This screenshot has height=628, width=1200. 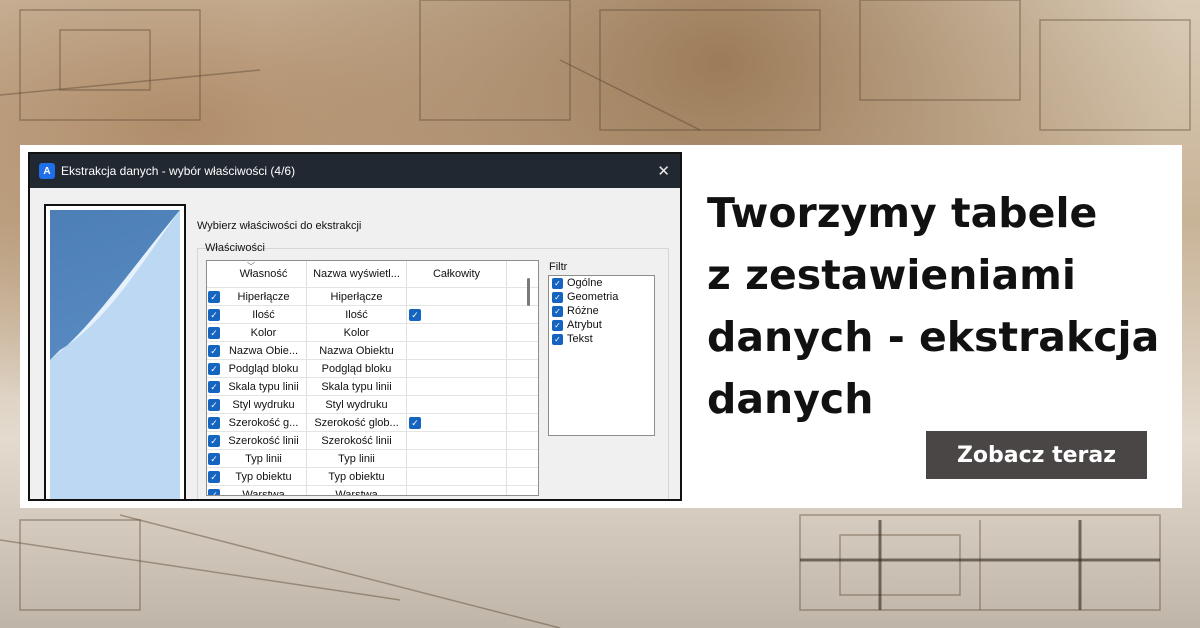 I want to click on property-cell: Typ obiektu, so click(x=264, y=476).